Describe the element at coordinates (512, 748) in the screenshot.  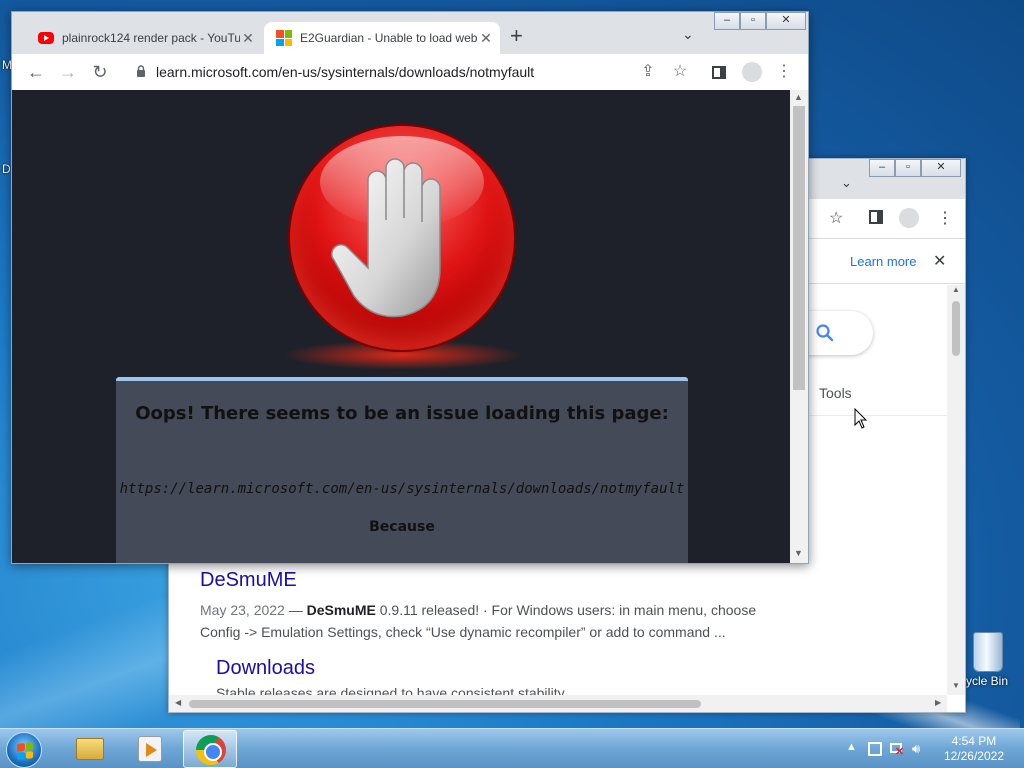
I see `taskbar: ▲ ✕ 🔊︎ 4:54 PM 12/26/2022` at that location.